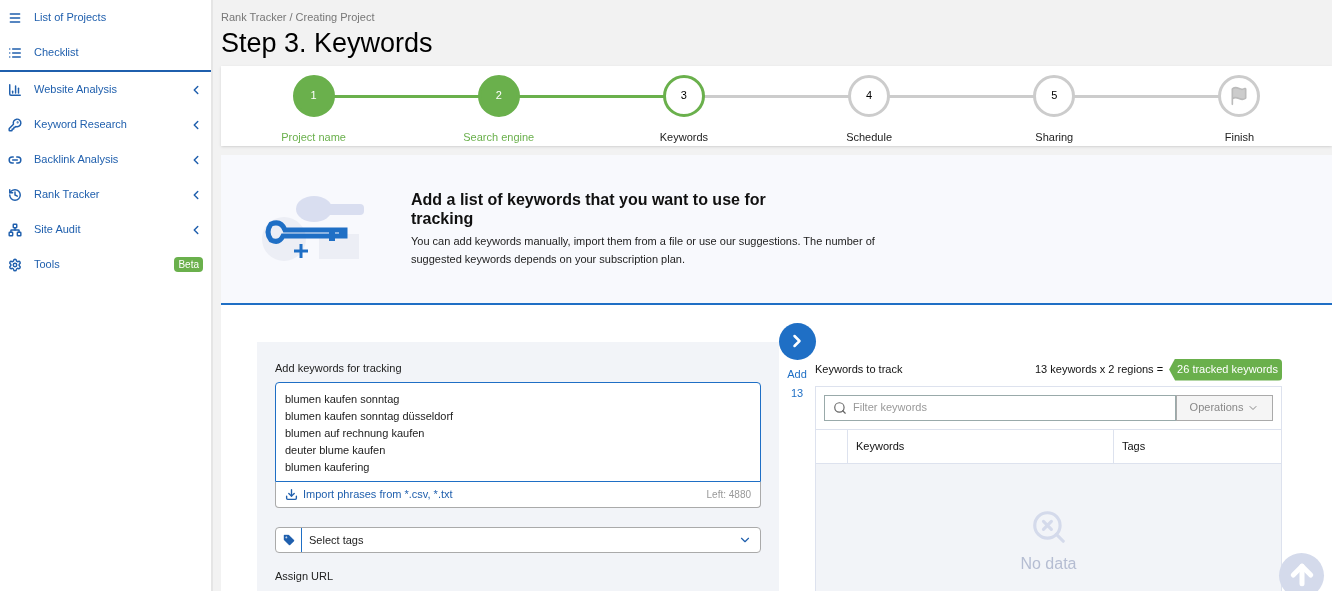  I want to click on sidebar-item: Backlink Analysis, so click(105, 159).